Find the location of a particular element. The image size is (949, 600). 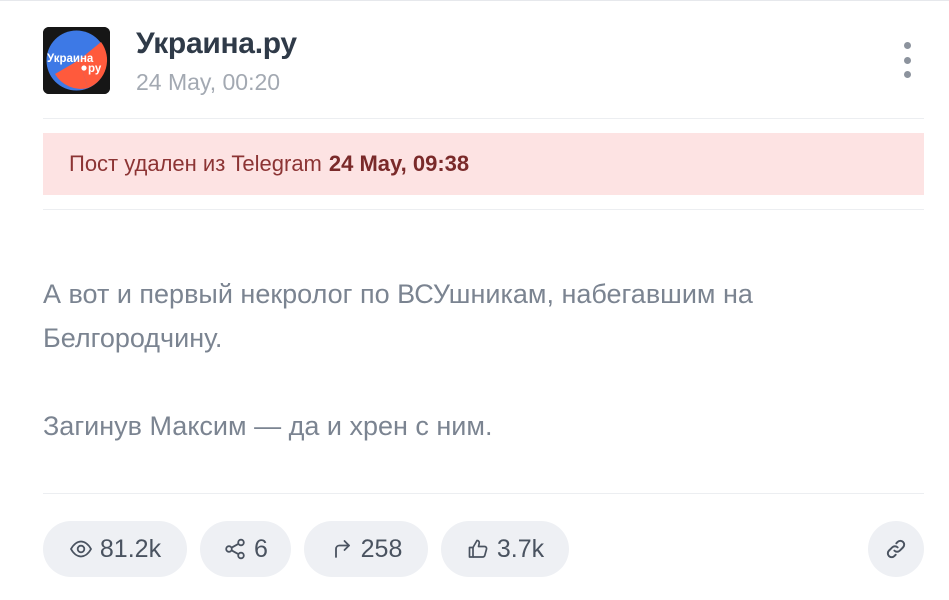

copy-link-button is located at coordinates (896, 549).